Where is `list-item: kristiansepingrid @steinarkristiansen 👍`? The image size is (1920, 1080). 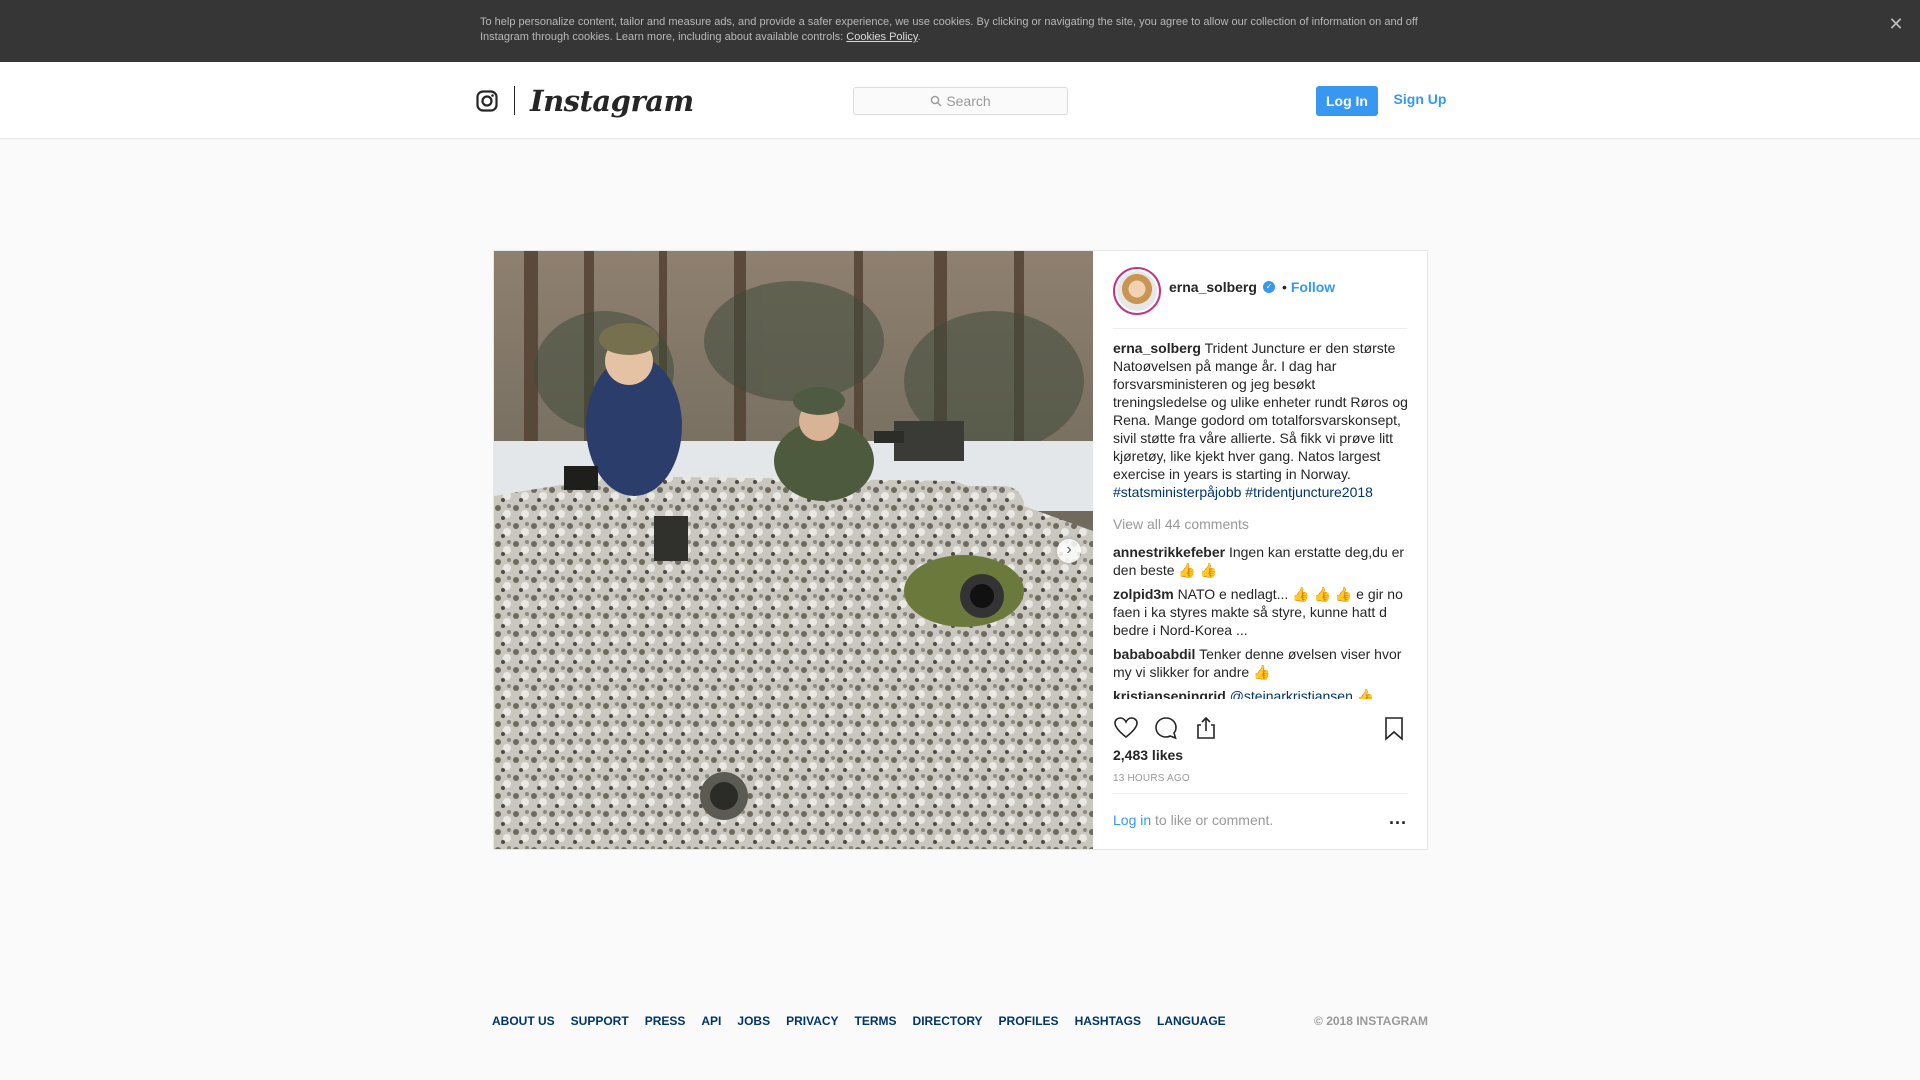 list-item: kristiansepingrid @steinarkristiansen 👍 is located at coordinates (1261, 693).